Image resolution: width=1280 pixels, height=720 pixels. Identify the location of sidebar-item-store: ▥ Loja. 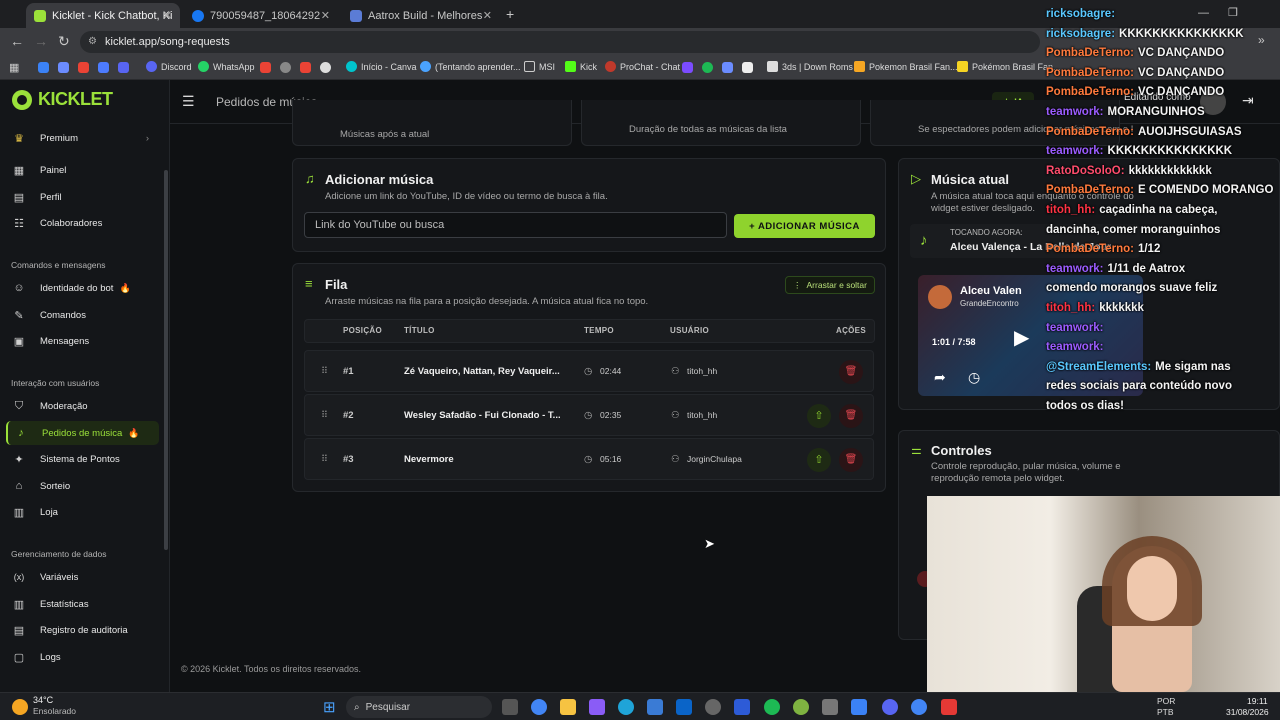
(82, 512).